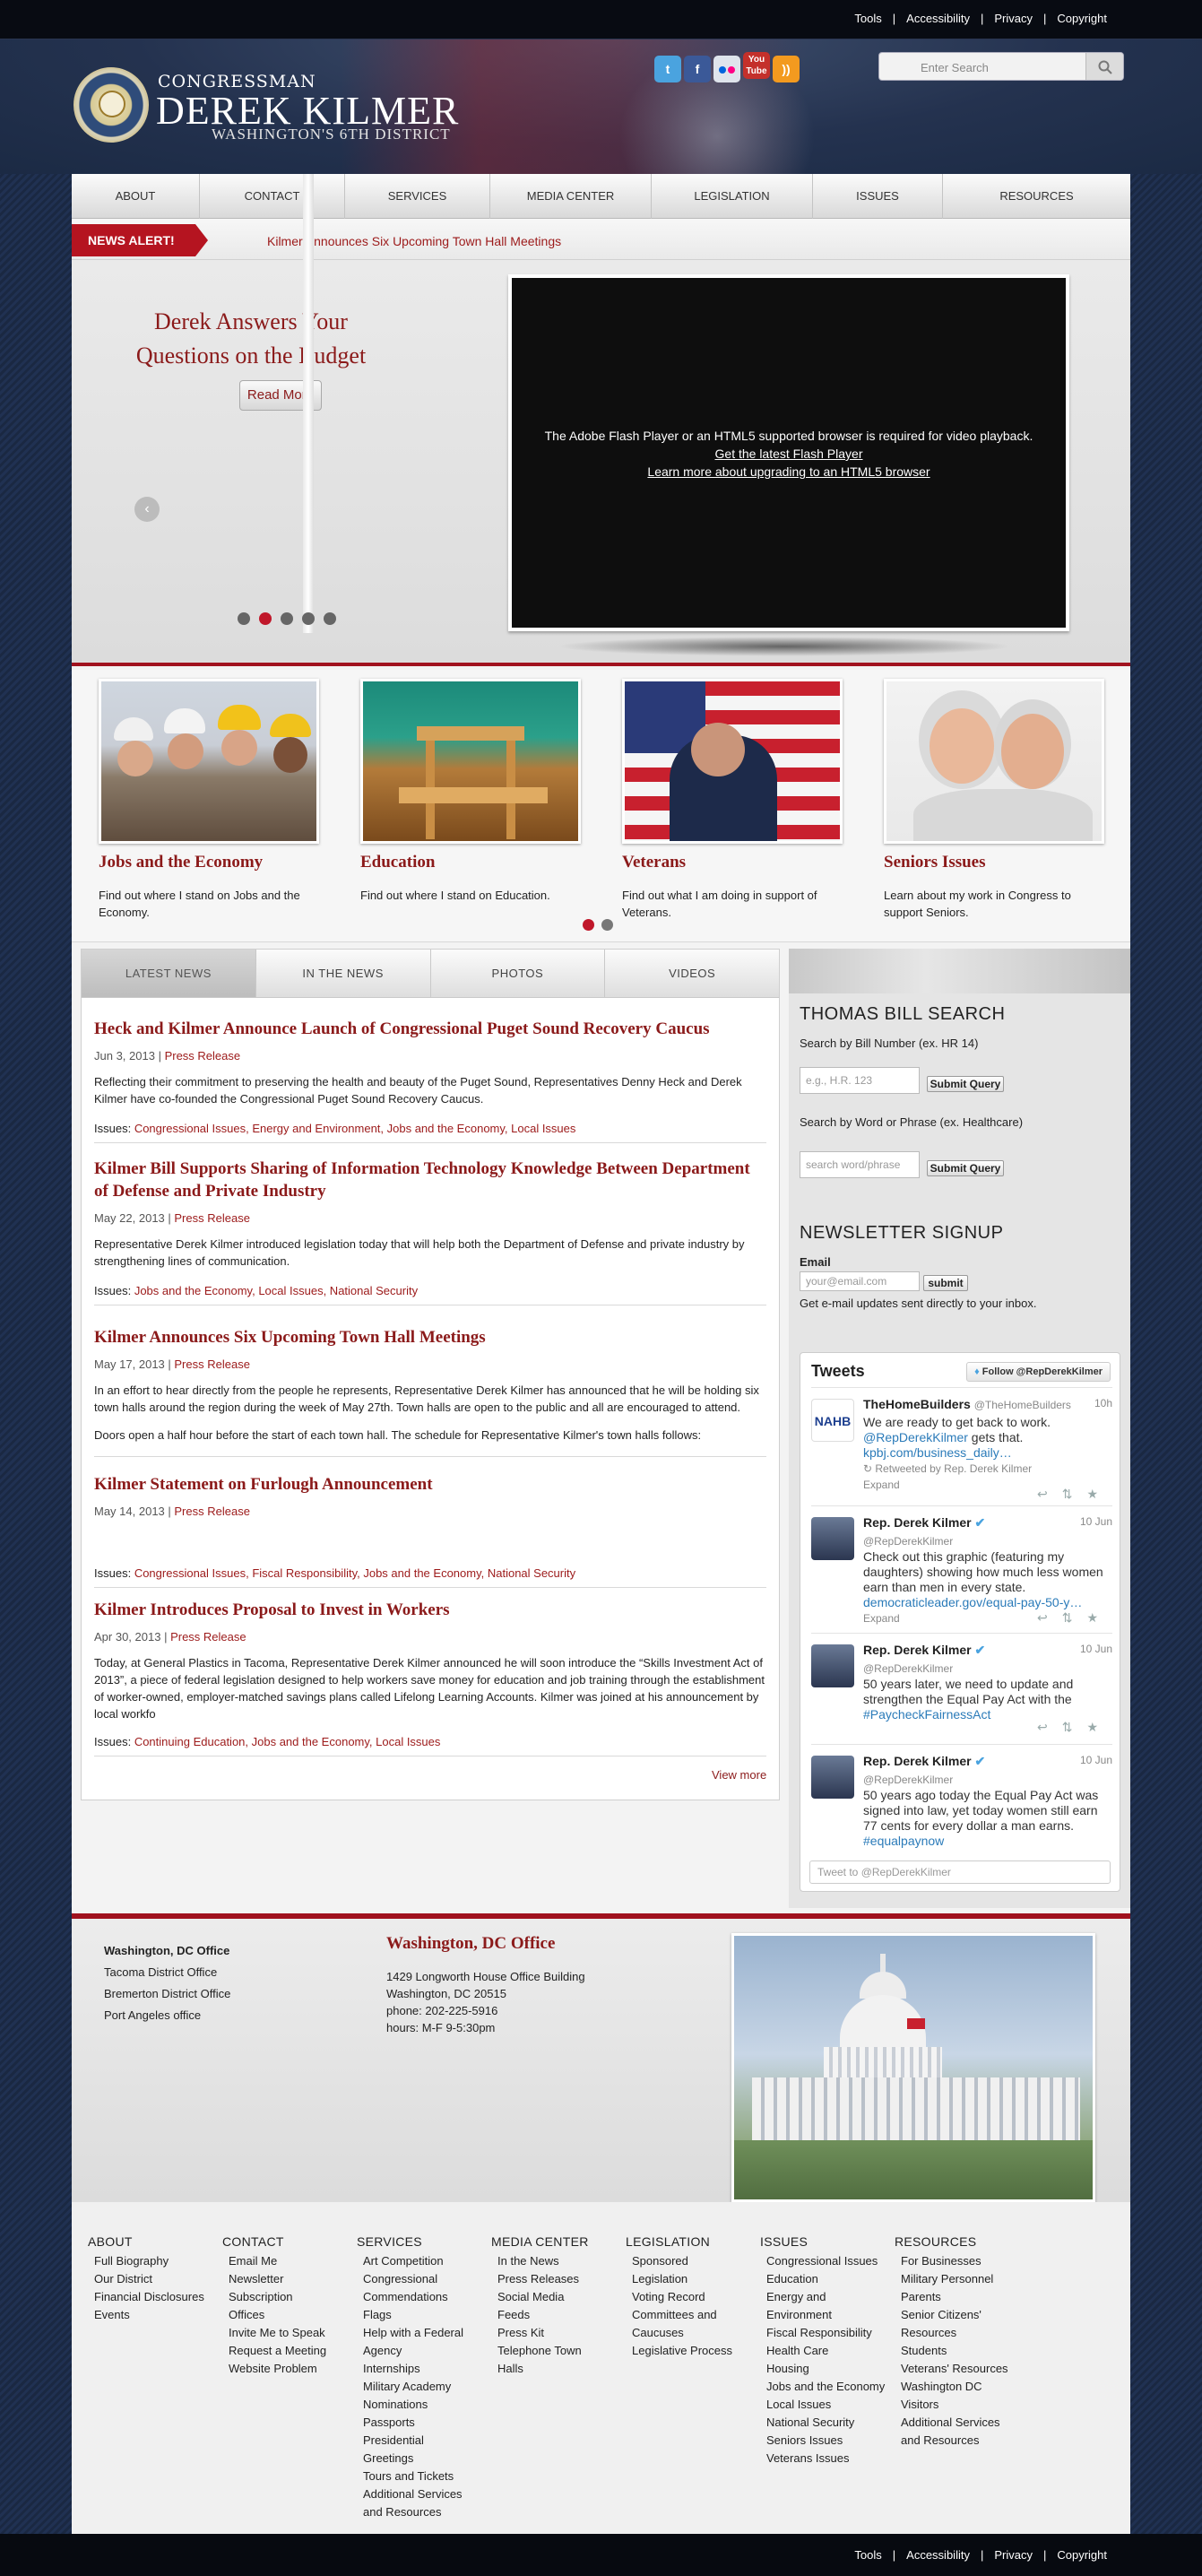 This screenshot has height=2576, width=1202. What do you see at coordinates (827, 2333) in the screenshot?
I see `sitemap-link: Fiscal Responsibility` at bounding box center [827, 2333].